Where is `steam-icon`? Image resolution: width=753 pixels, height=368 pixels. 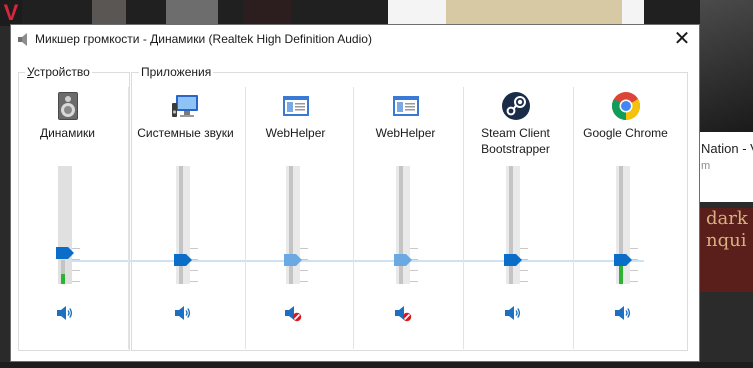 steam-icon is located at coordinates (516, 106).